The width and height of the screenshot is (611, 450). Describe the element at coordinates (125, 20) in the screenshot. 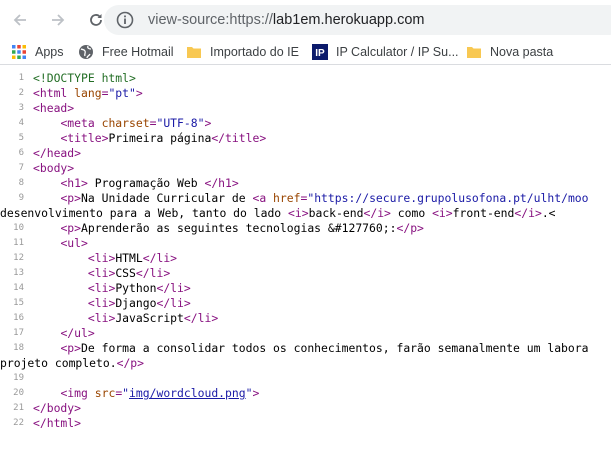

I see `site-info-icon` at that location.